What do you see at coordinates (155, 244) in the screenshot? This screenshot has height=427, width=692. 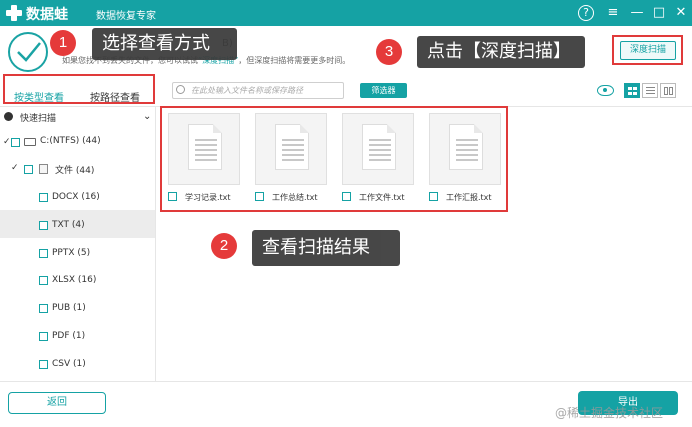 I see `sidebar-divider` at bounding box center [155, 244].